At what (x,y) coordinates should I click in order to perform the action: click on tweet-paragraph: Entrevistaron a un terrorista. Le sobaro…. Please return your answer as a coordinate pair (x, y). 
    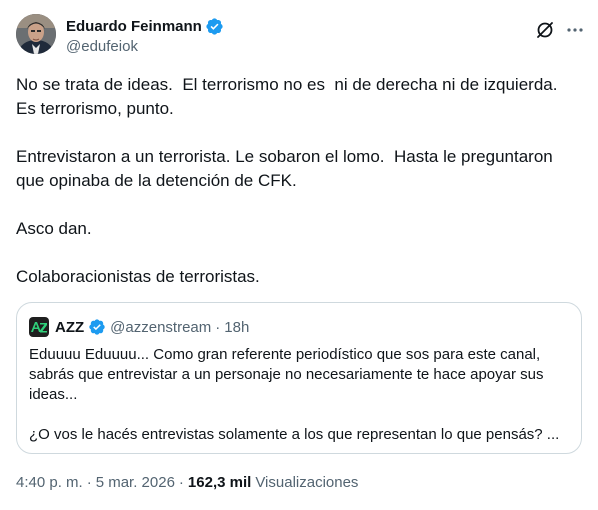
    Looking at the image, I should click on (287, 168).